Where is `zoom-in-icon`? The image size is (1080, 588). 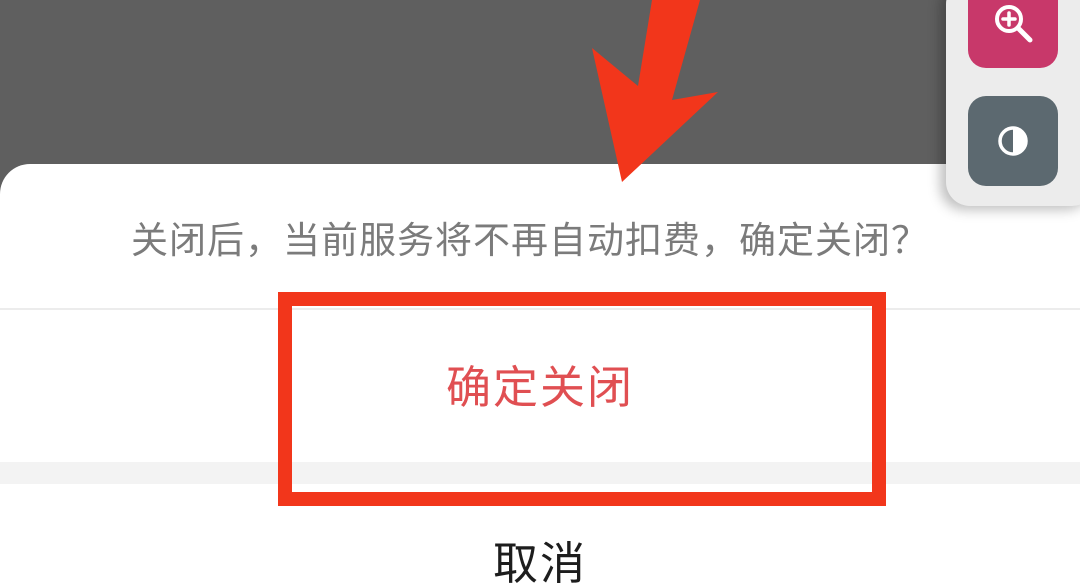 zoom-in-icon is located at coordinates (1014, 24).